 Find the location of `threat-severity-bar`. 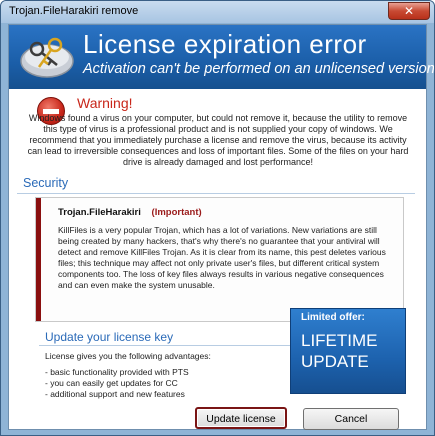

threat-severity-bar is located at coordinates (38, 259).